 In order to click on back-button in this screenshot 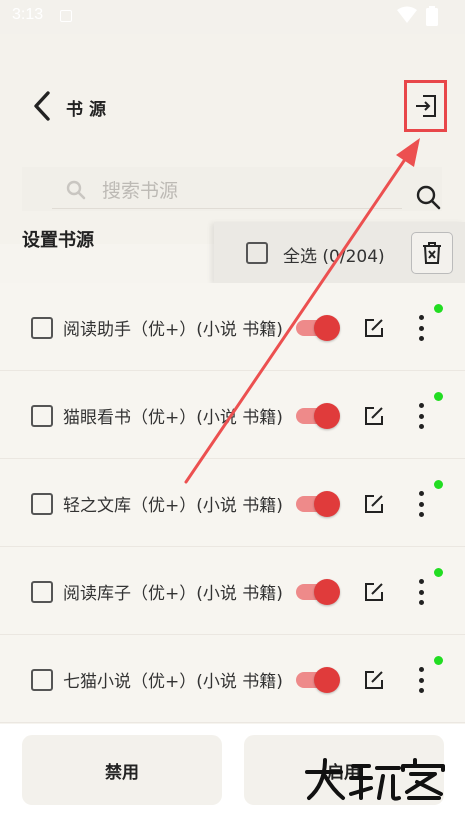, I will do `click(43, 106)`.